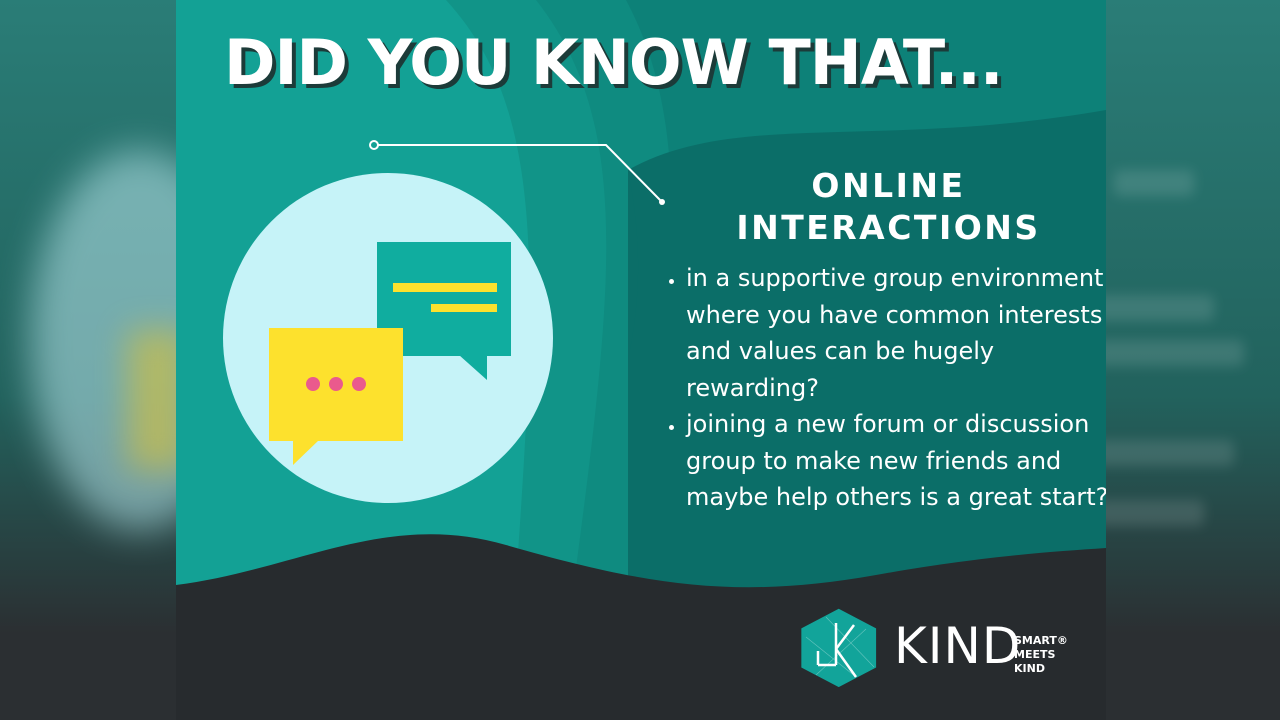 This screenshot has width=1280, height=720. I want to click on kind-logo: KIND SMART® MEETS KIND, so click(946, 647).